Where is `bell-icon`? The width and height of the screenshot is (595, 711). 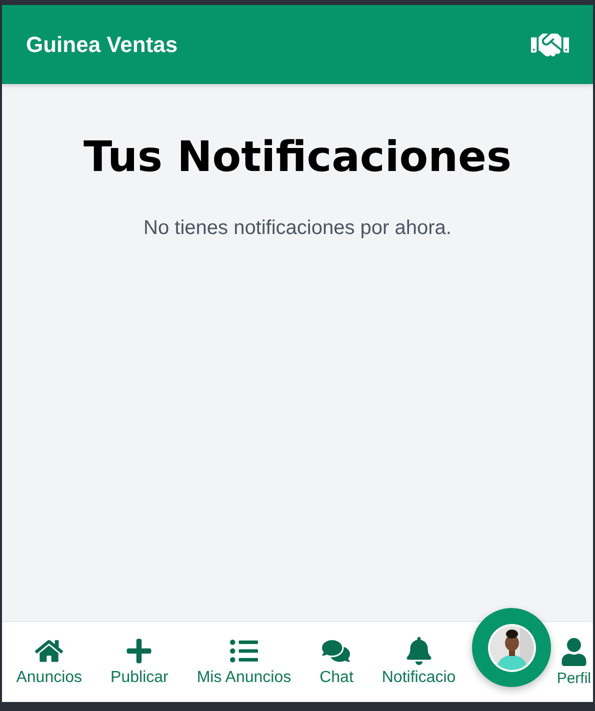 bell-icon is located at coordinates (418, 651).